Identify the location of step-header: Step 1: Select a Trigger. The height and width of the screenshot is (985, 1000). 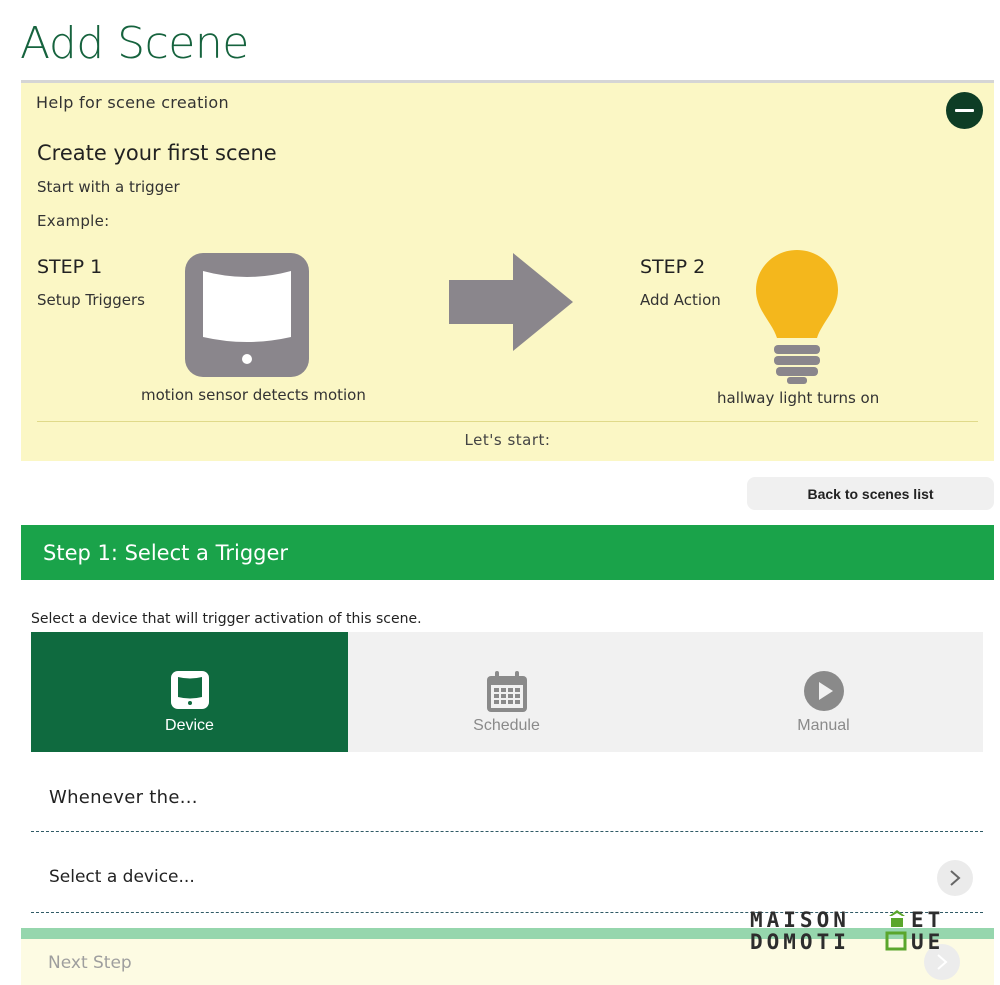
(507, 552).